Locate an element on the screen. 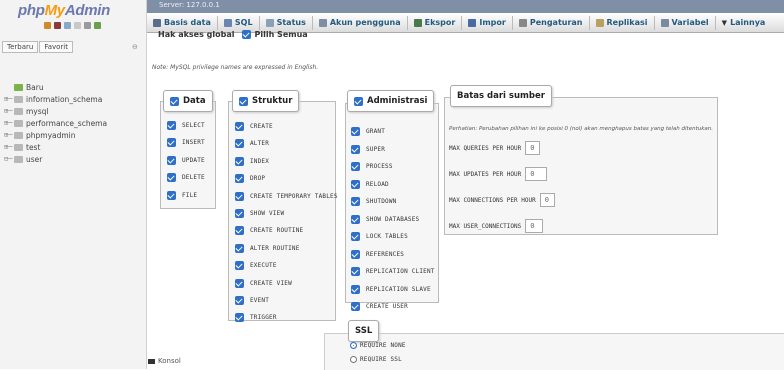 This screenshot has width=784, height=370. variables-icon is located at coordinates (664, 22).